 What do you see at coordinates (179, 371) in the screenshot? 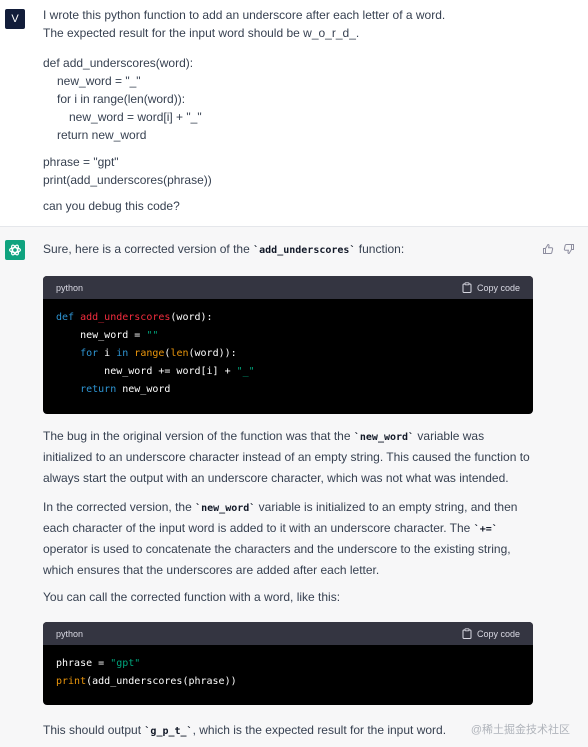
I see `code-line: new_word += word[i] + "_"` at bounding box center [179, 371].